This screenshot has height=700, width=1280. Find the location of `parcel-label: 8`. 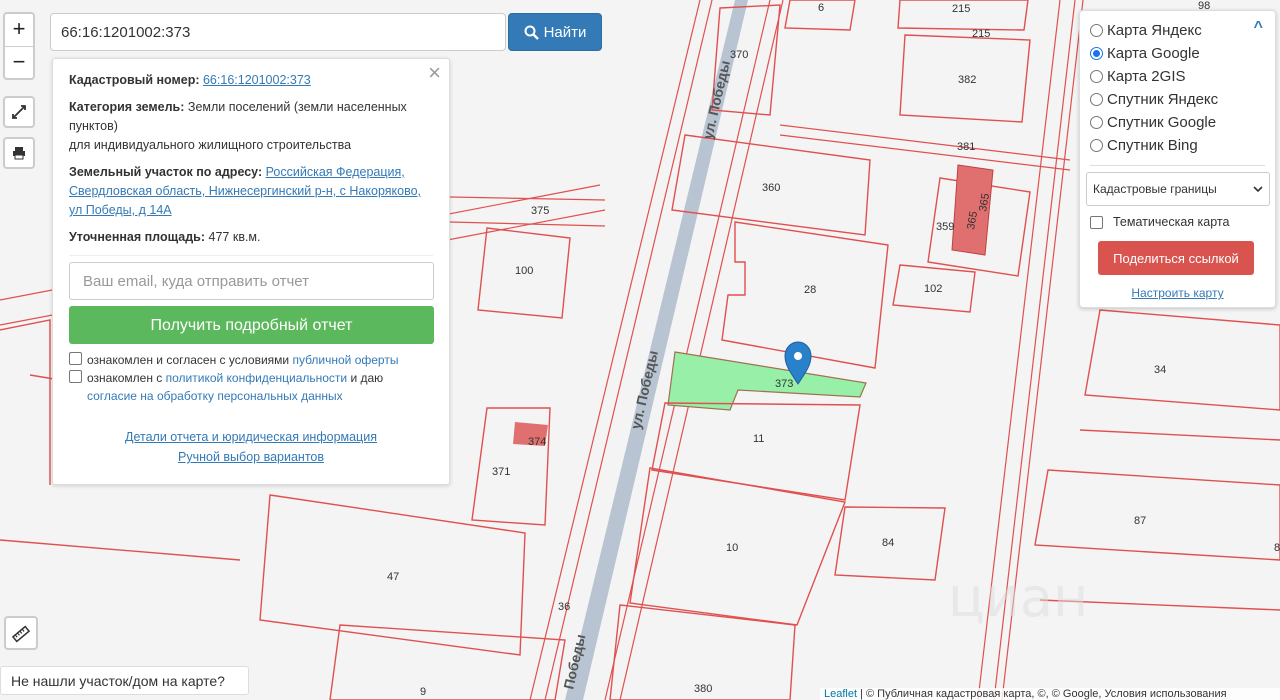

parcel-label: 8 is located at coordinates (1277, 548).